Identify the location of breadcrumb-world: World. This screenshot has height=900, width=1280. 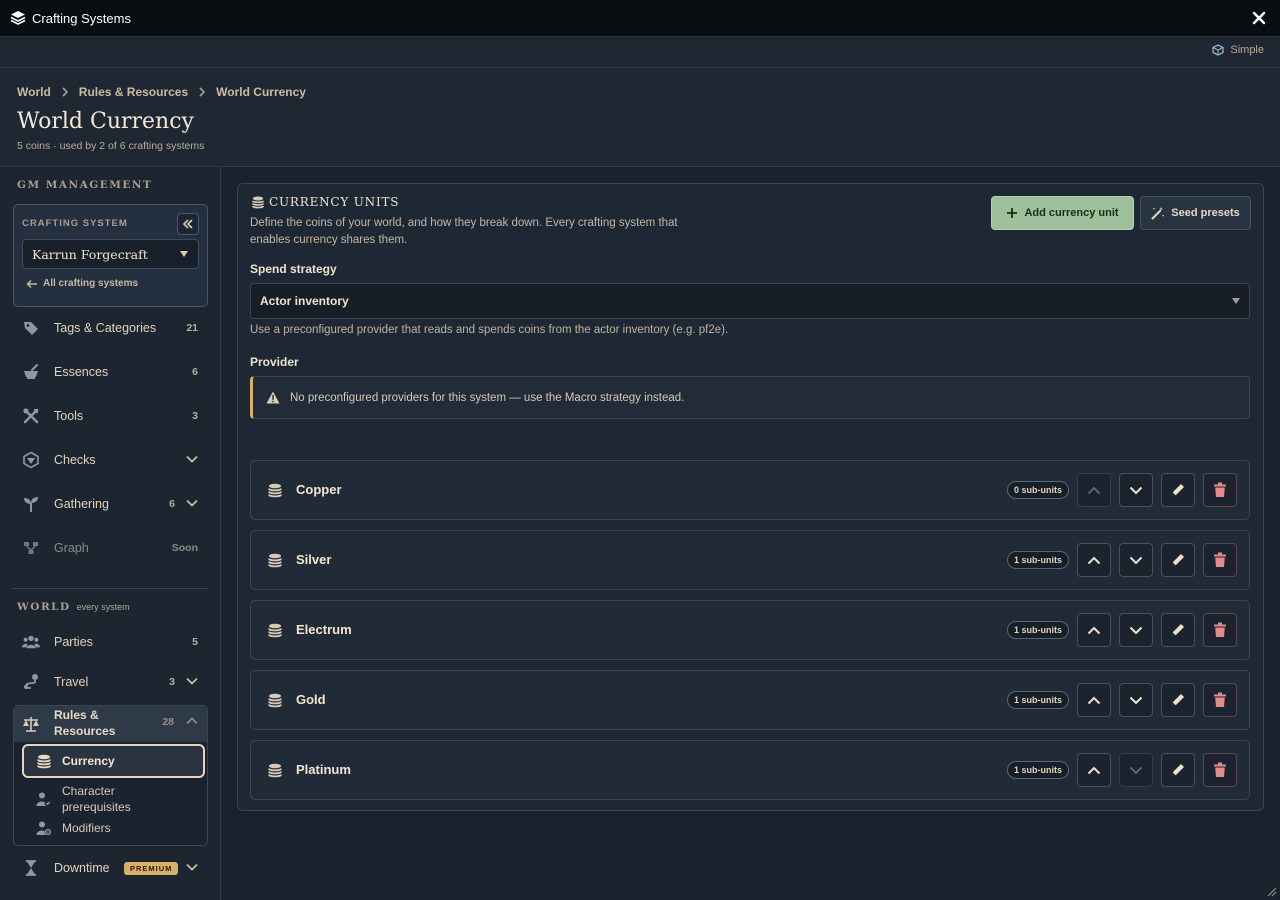
(34, 92).